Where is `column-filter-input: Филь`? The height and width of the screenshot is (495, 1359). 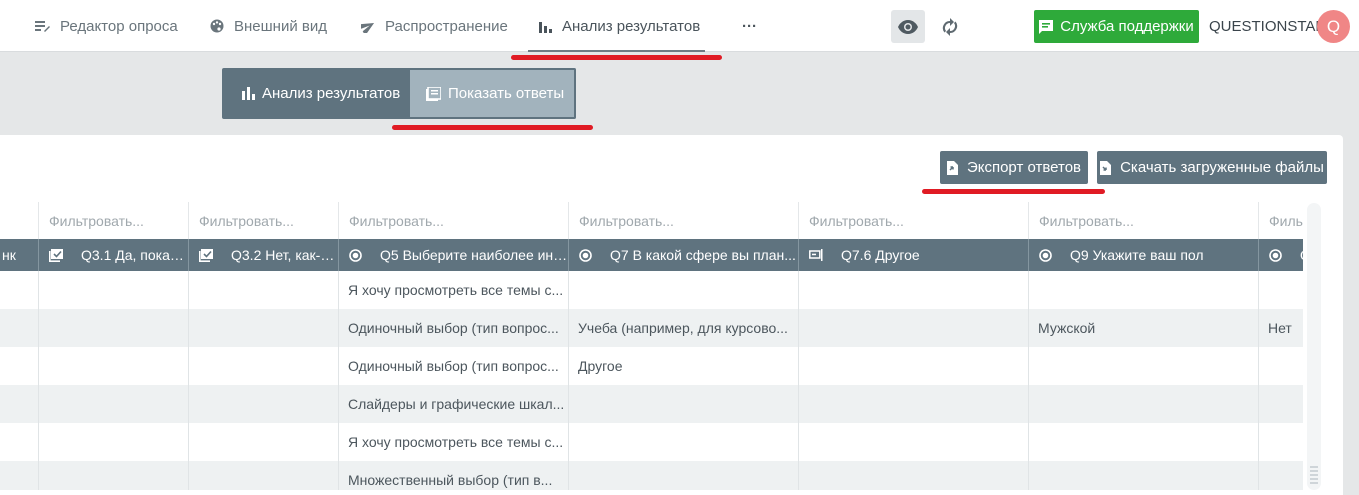
column-filter-input: Филь is located at coordinates (1281, 220).